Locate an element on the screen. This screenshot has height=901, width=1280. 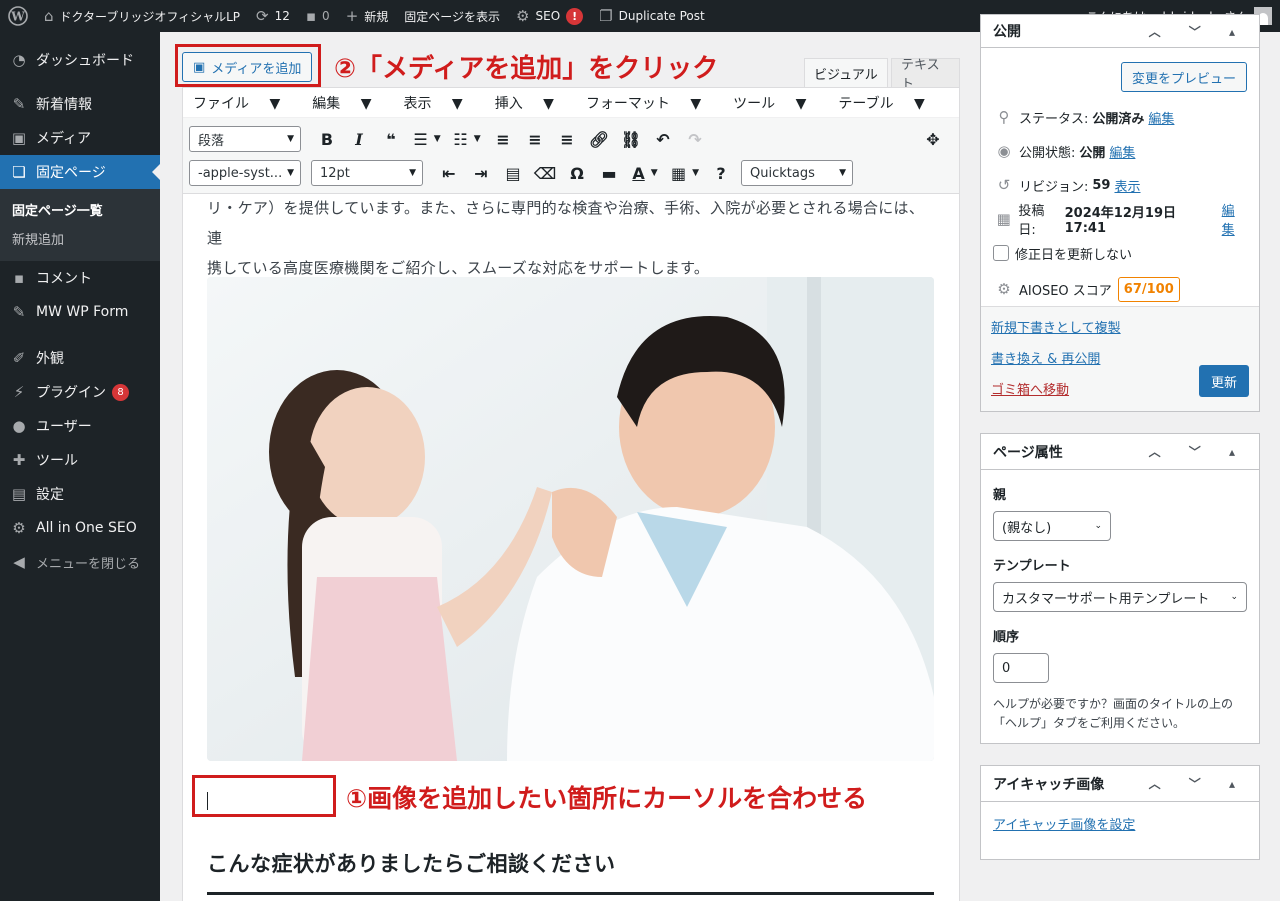
menu-format: フォーマット ▼ is located at coordinates (651, 103).